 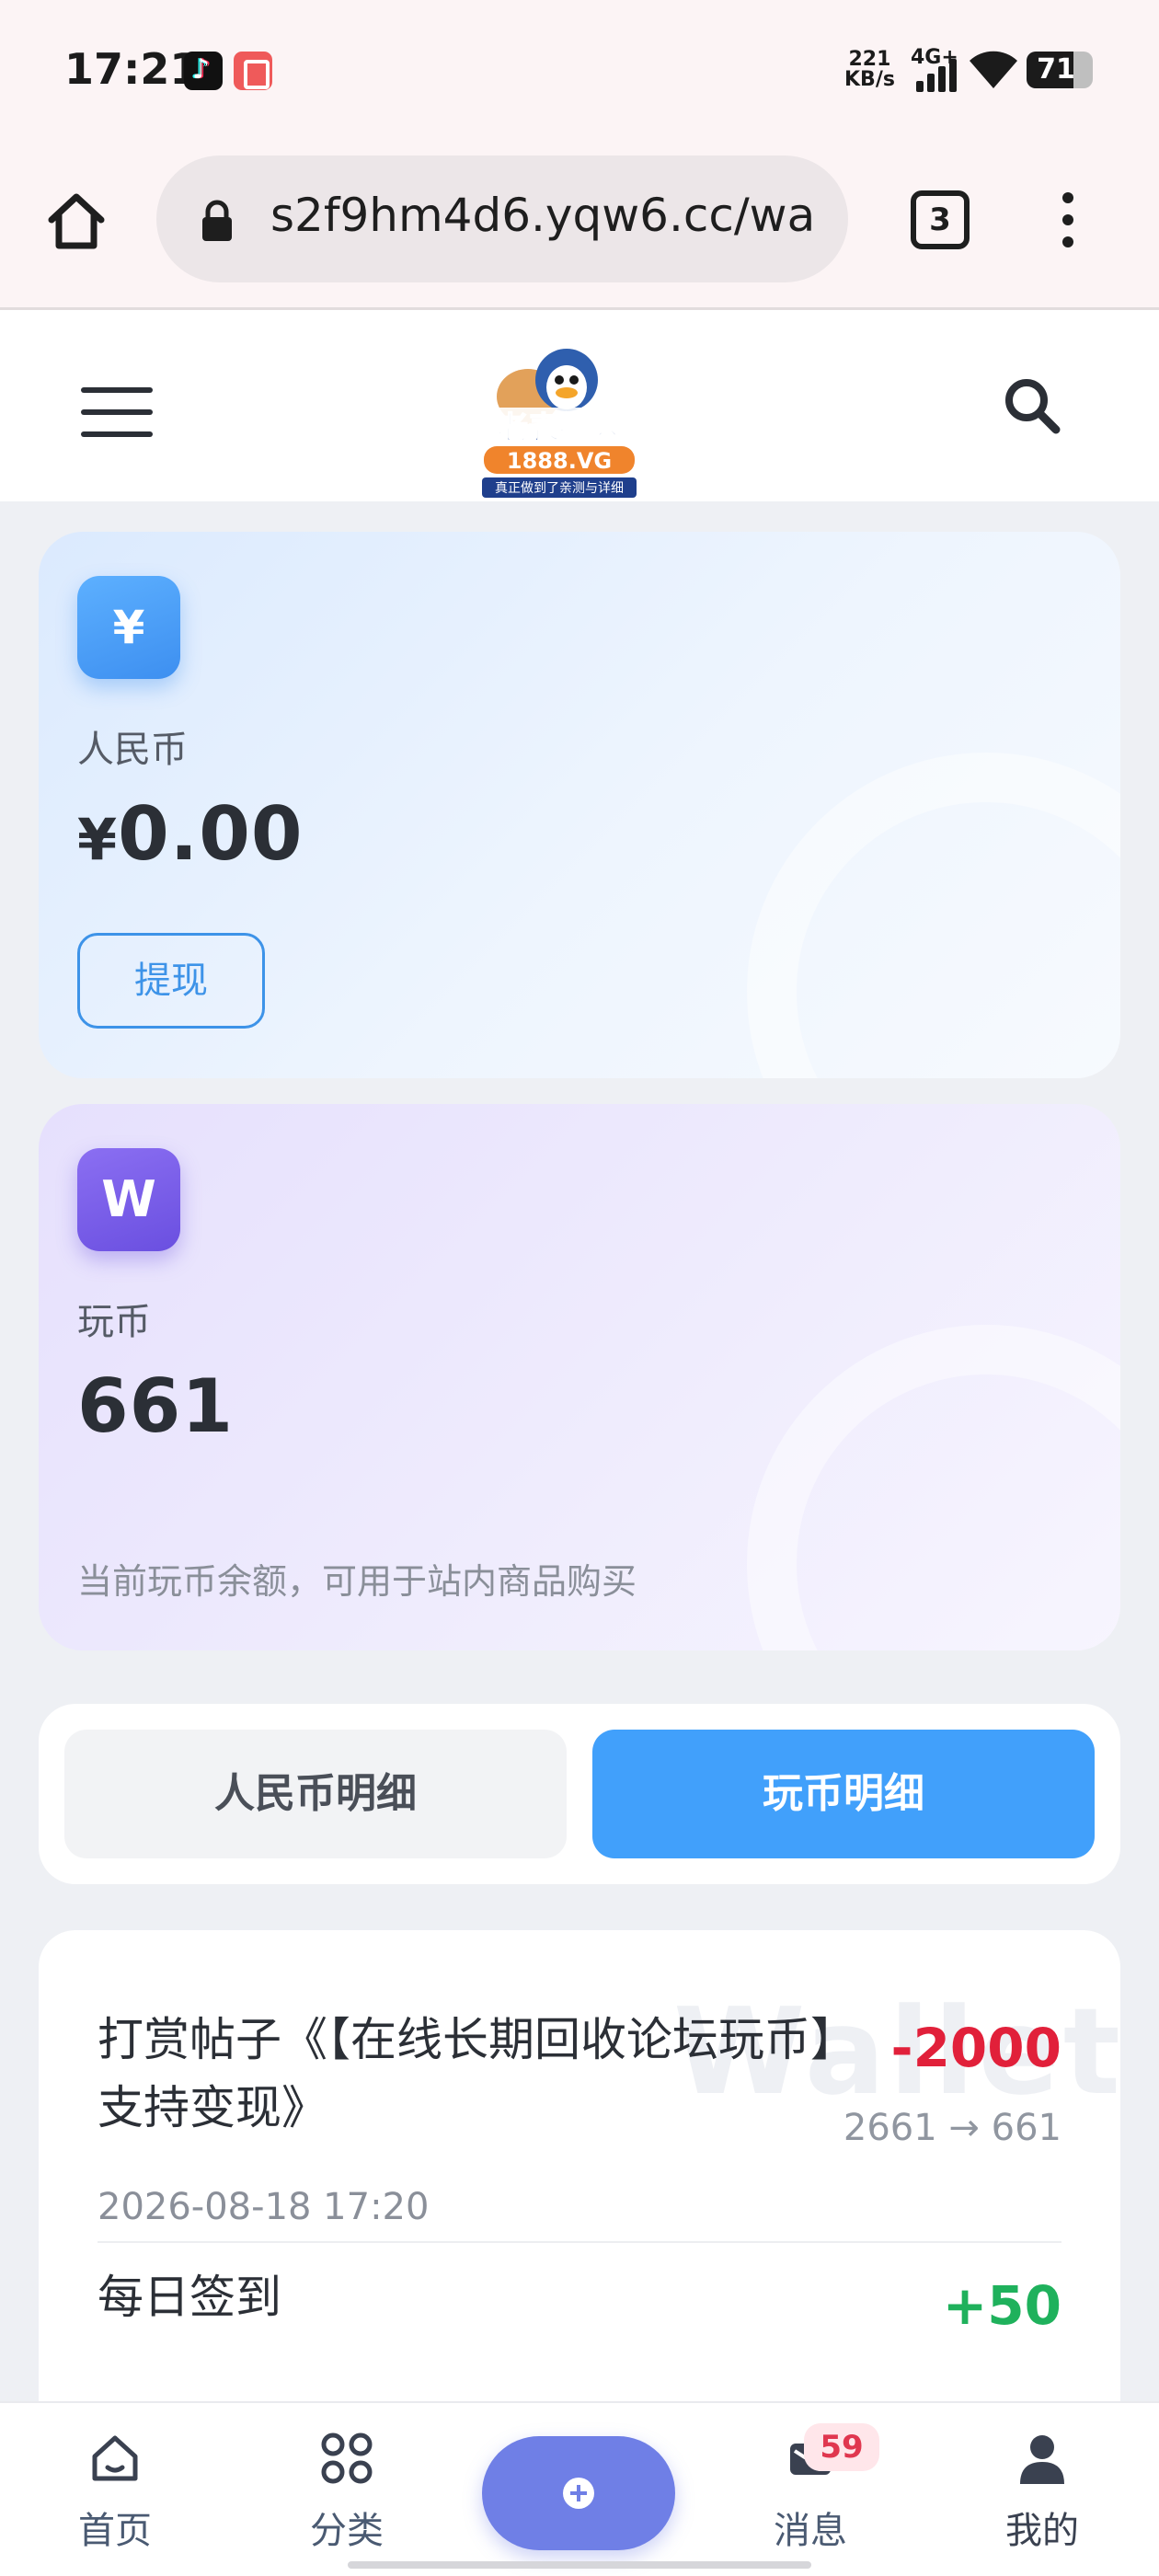 What do you see at coordinates (559, 488) in the screenshot?
I see `logo-slogan: 真正做到了亲测与详细` at bounding box center [559, 488].